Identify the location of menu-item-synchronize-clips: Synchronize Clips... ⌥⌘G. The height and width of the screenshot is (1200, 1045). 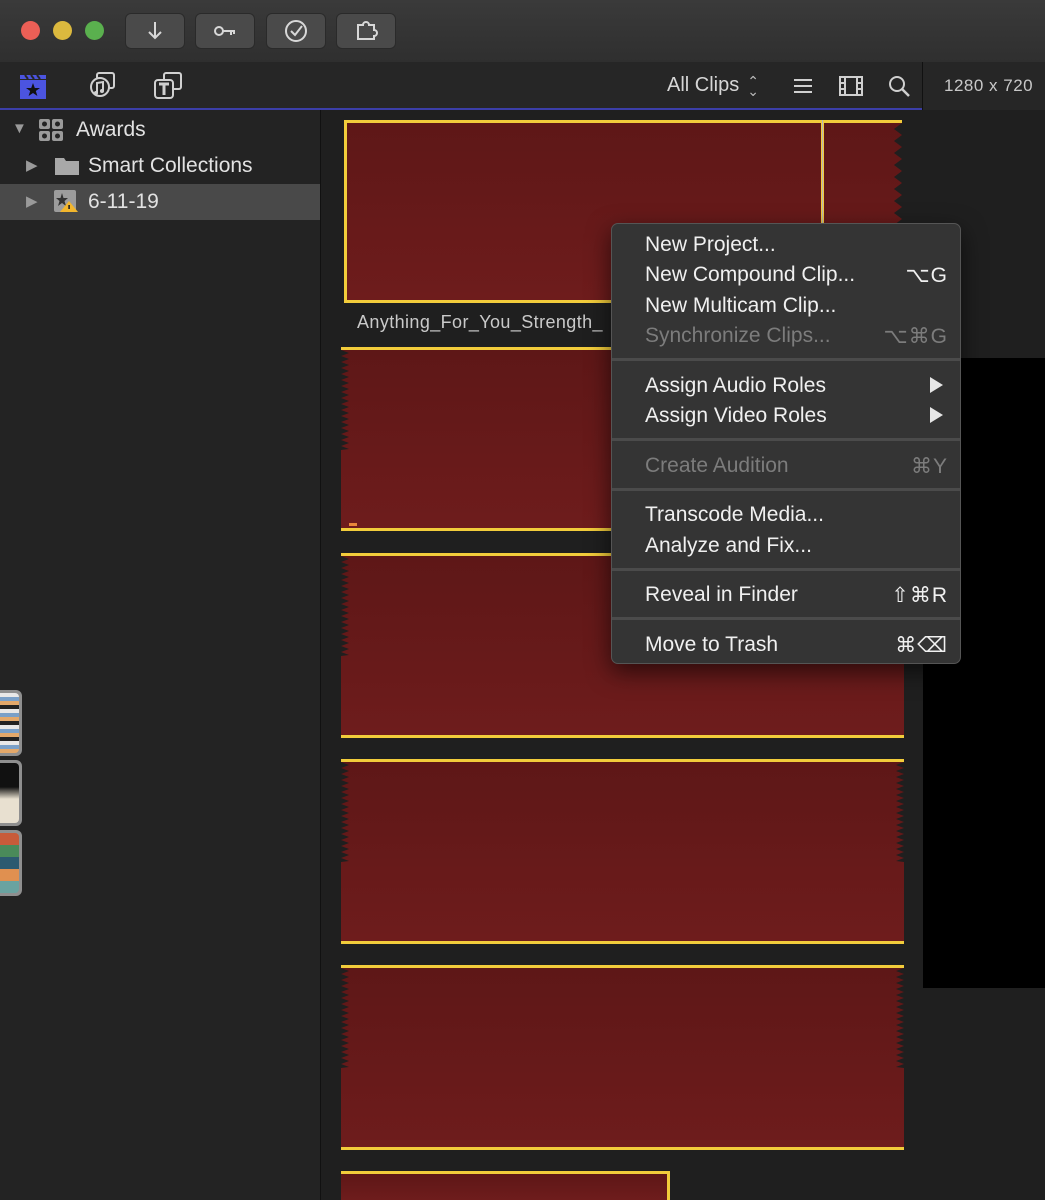
(786, 335).